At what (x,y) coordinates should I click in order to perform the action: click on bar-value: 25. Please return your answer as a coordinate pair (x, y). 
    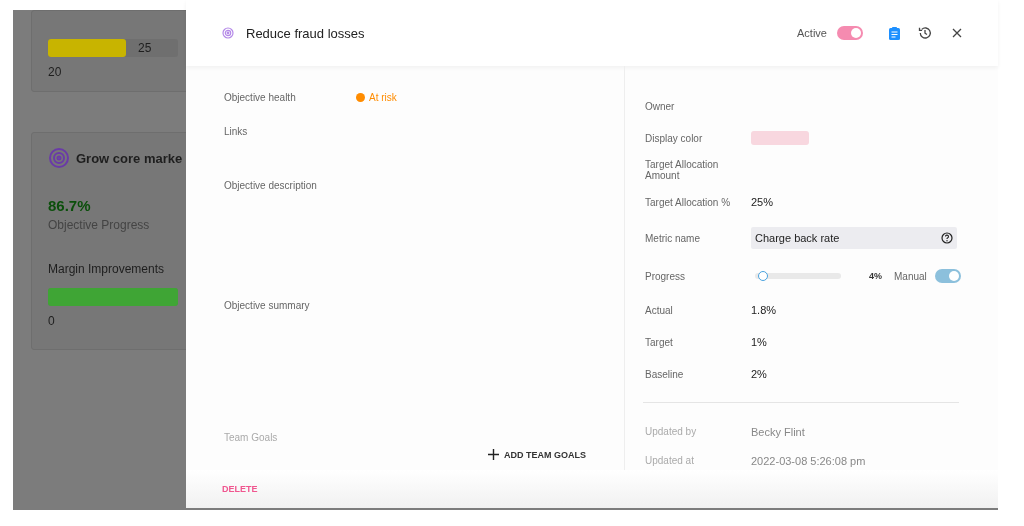
    Looking at the image, I should click on (145, 48).